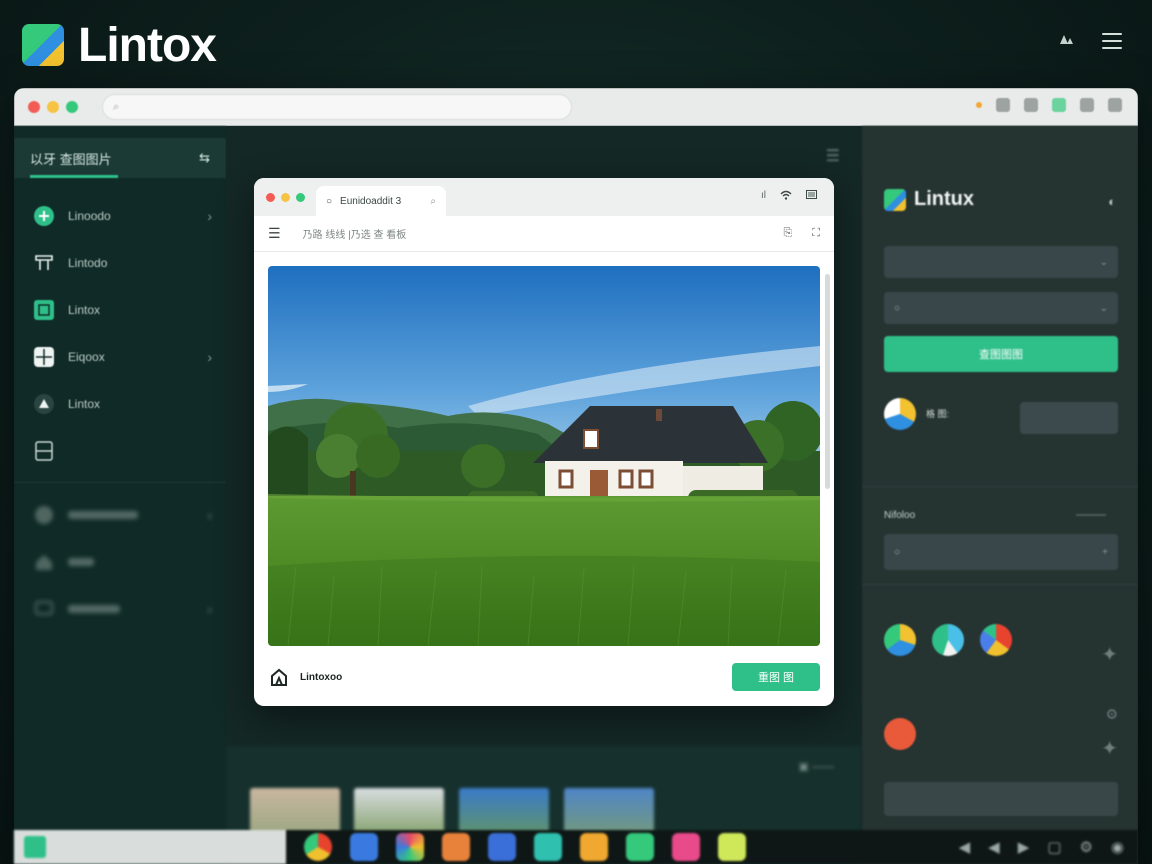  I want to click on user-text: 格 图:, so click(937, 414).